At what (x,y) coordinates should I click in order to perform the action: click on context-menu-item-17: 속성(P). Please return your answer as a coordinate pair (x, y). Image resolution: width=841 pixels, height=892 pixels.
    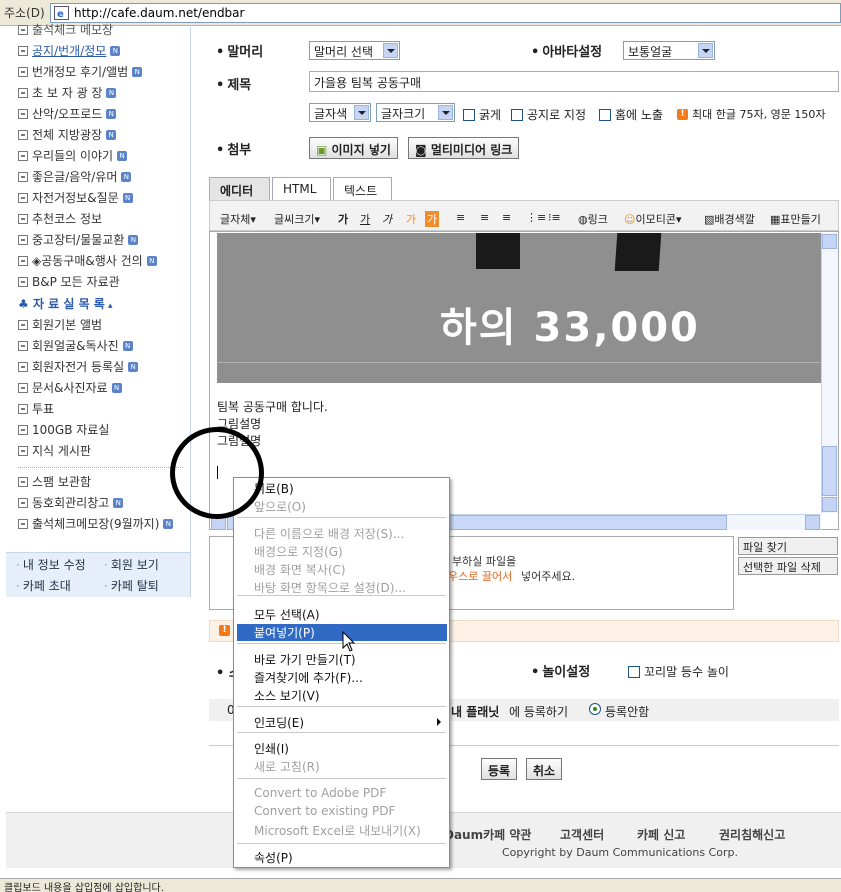
    Looking at the image, I should click on (273, 857).